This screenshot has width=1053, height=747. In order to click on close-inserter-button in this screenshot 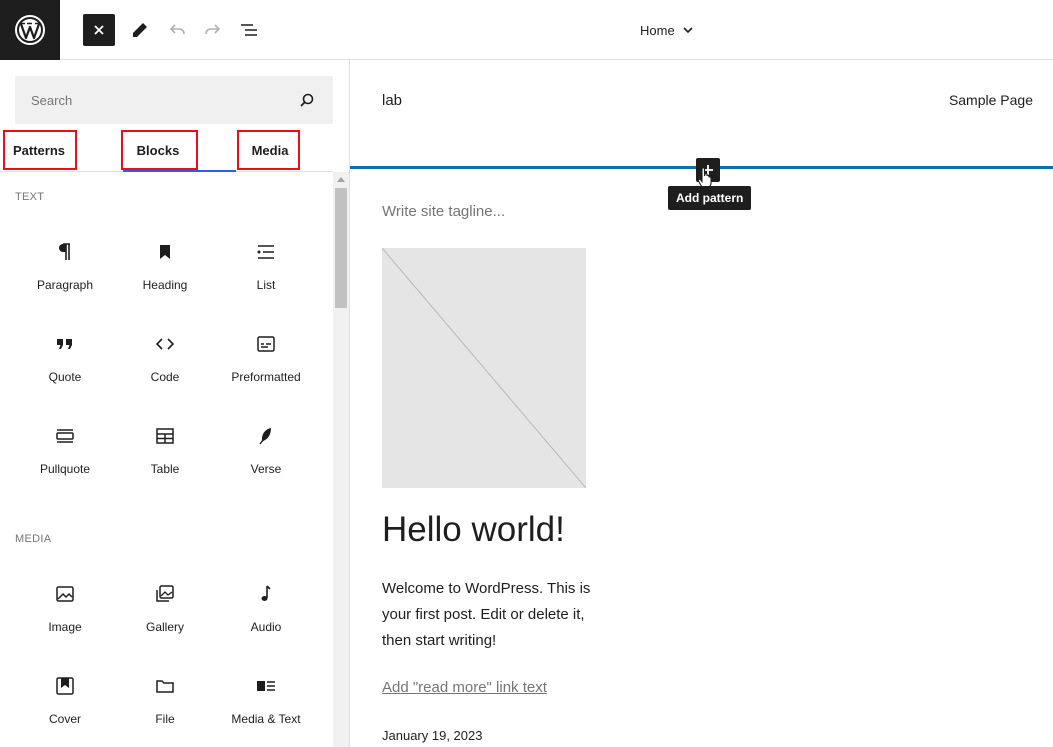, I will do `click(99, 30)`.